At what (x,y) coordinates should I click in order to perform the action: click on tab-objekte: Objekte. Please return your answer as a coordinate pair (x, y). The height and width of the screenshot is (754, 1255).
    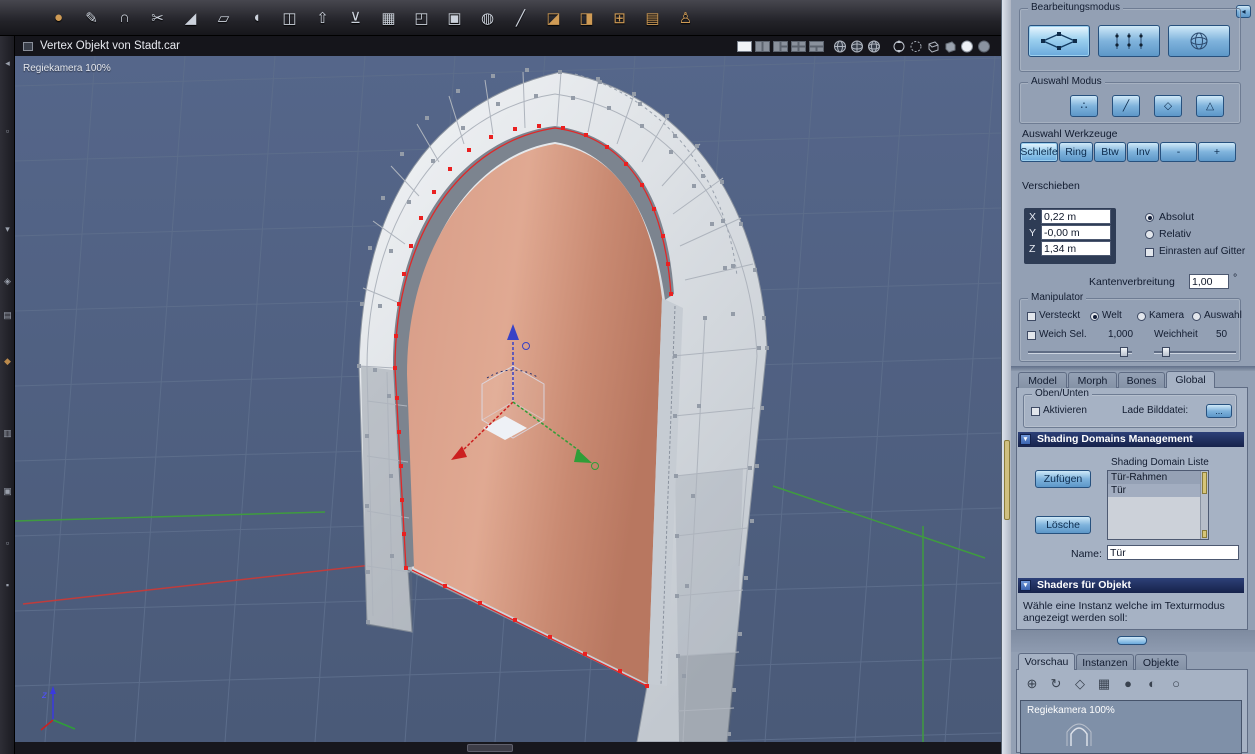
    Looking at the image, I should click on (1161, 662).